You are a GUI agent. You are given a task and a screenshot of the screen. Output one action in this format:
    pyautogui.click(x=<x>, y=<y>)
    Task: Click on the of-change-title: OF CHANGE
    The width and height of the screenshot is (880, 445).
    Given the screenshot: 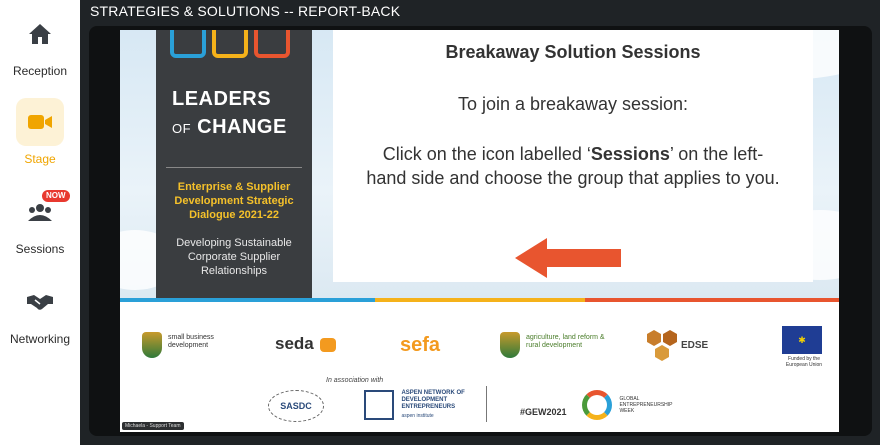 What is the action you would take?
    pyautogui.click(x=229, y=127)
    